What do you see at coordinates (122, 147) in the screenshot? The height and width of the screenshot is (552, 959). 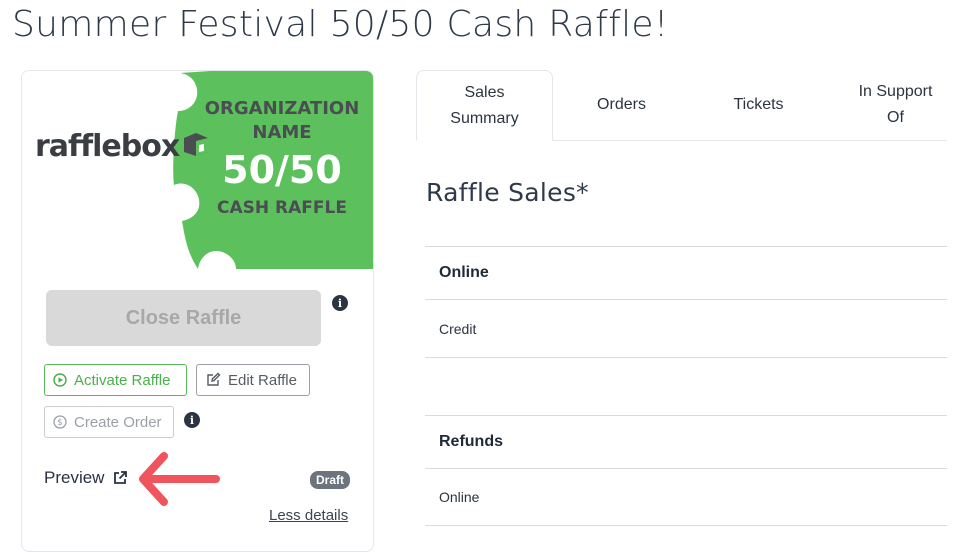 I see `rafflebox-logo: rafflebox` at bounding box center [122, 147].